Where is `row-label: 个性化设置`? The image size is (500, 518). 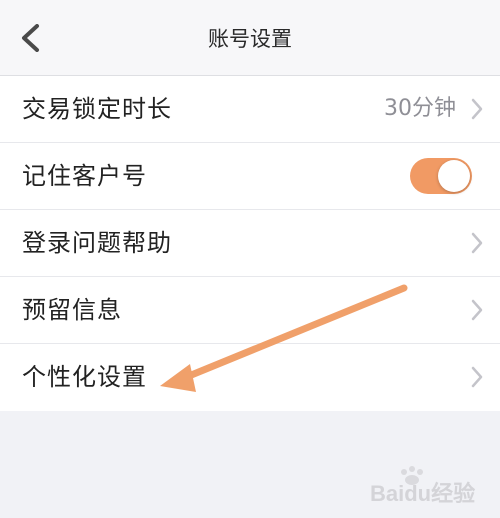
row-label: 个性化设置 is located at coordinates (84, 377).